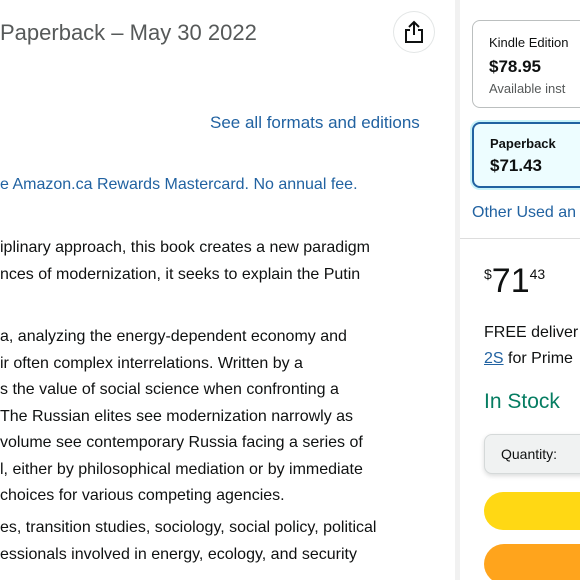 The width and height of the screenshot is (580, 580). I want to click on format-kindle-label: Kindle Edition, so click(529, 42).